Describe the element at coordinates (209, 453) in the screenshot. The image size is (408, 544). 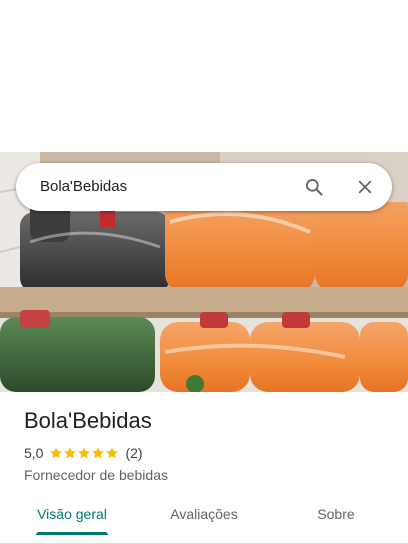
I see `rating-row: 5,0 (2)` at that location.